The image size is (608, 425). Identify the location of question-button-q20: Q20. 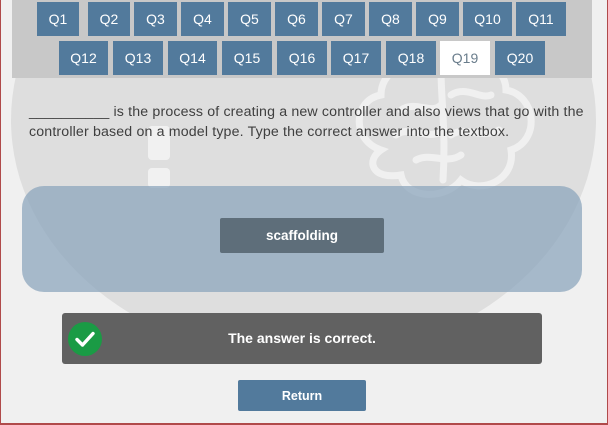
(520, 58).